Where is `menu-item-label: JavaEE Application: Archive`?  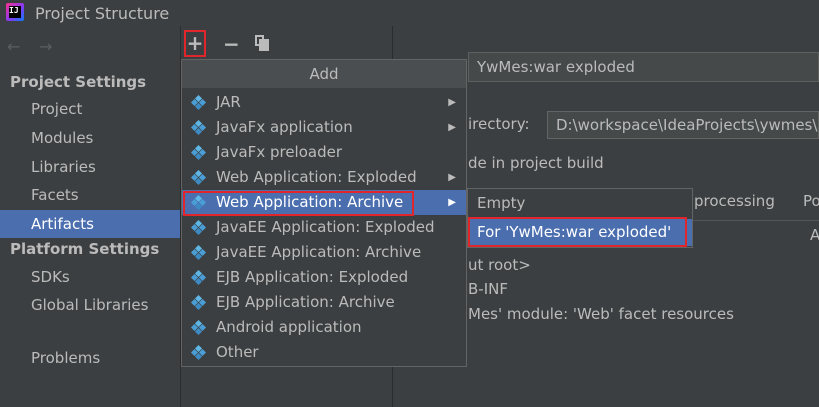 menu-item-label: JavaEE Application: Archive is located at coordinates (319, 252).